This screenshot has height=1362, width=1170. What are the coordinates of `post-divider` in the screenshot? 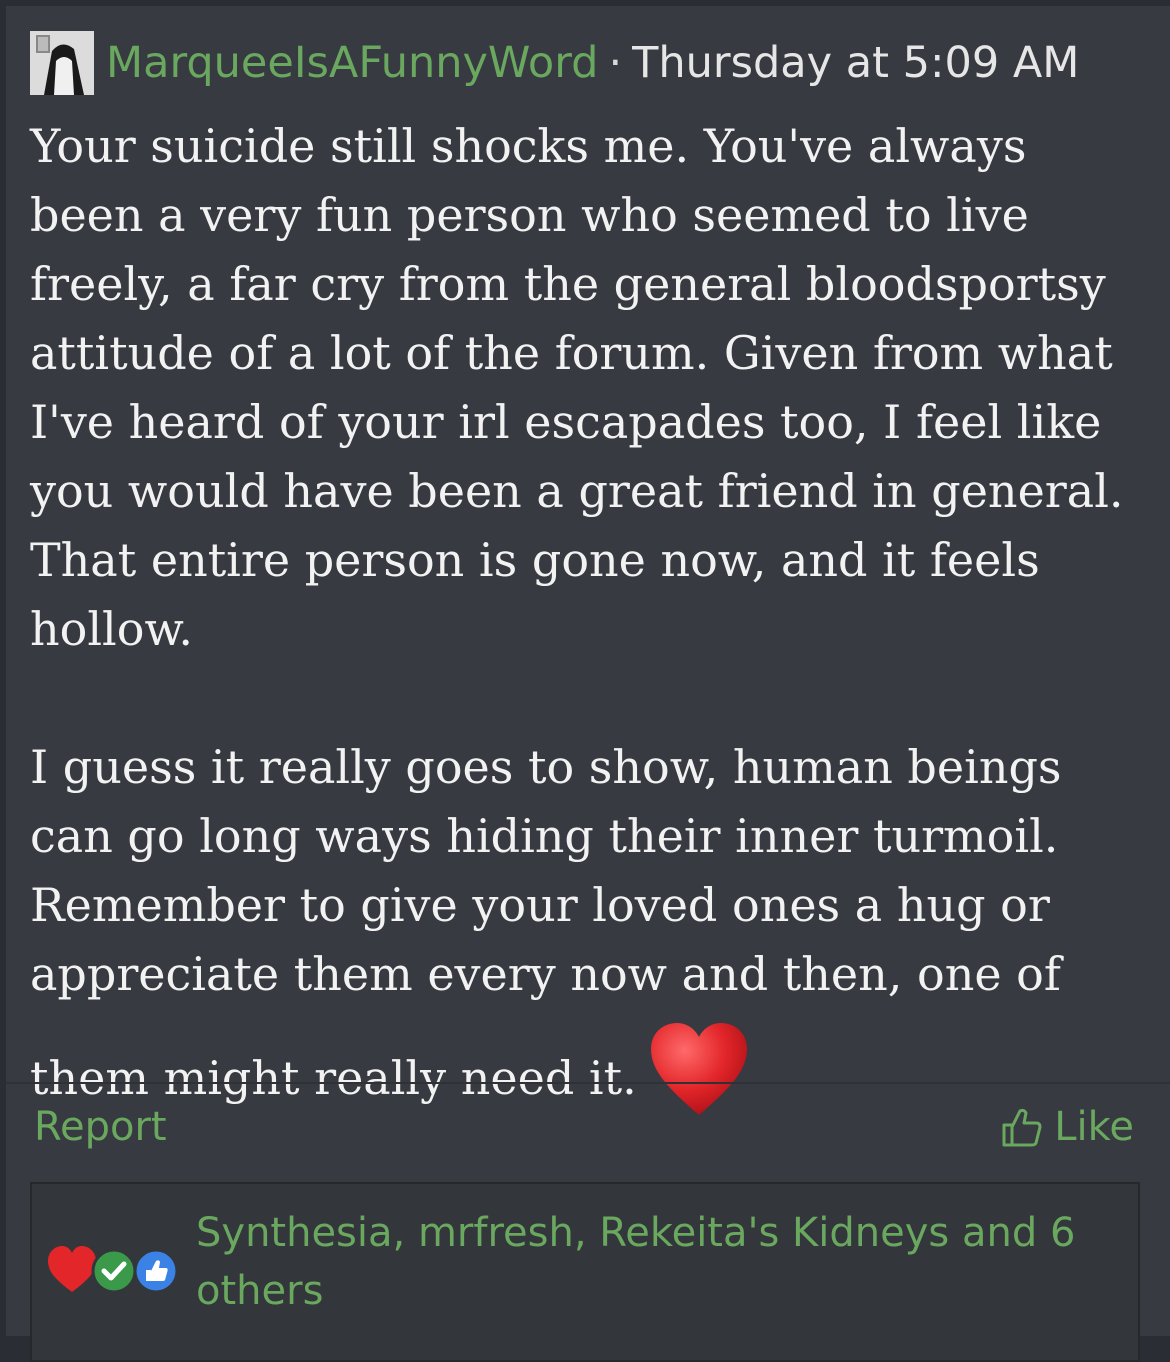 It's located at (588, 1083).